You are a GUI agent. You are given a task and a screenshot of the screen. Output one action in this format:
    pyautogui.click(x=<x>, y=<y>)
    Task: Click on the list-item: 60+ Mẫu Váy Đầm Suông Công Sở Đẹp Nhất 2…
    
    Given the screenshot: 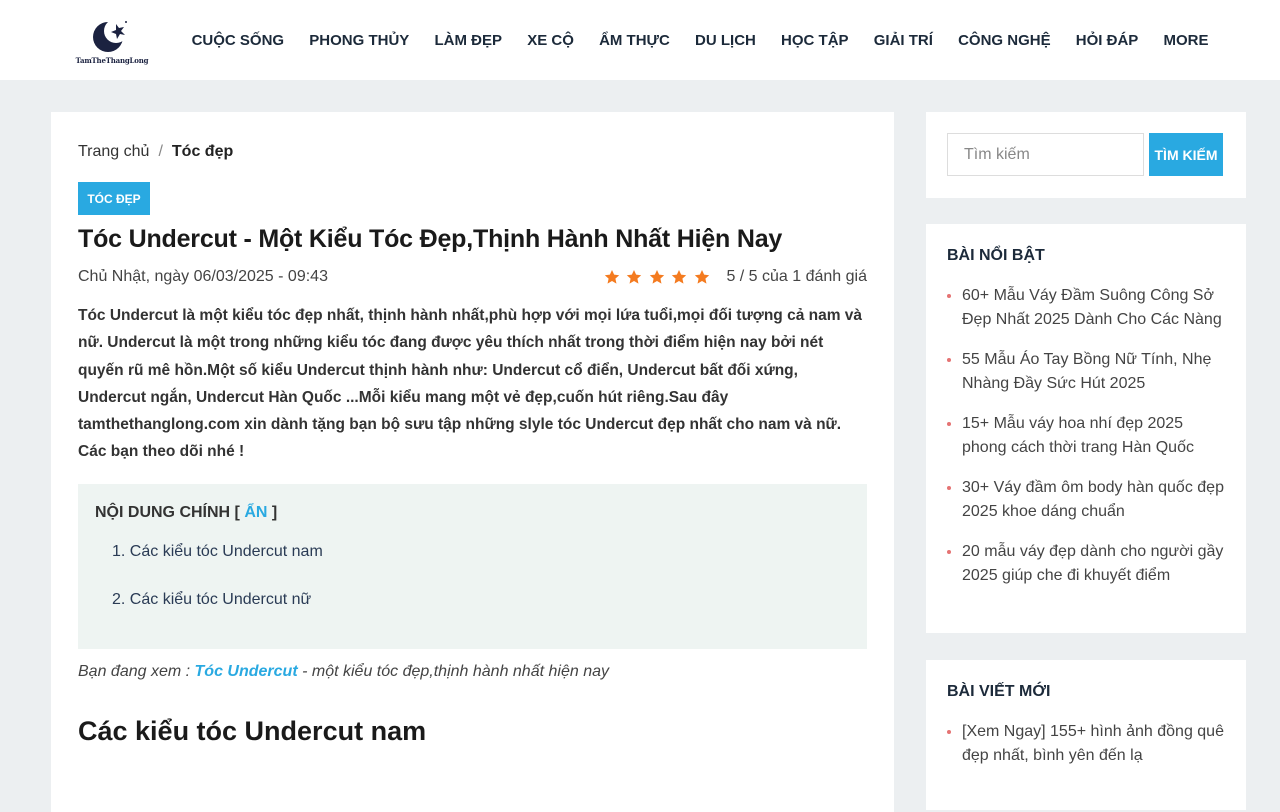 What is the action you would take?
    pyautogui.click(x=1087, y=307)
    